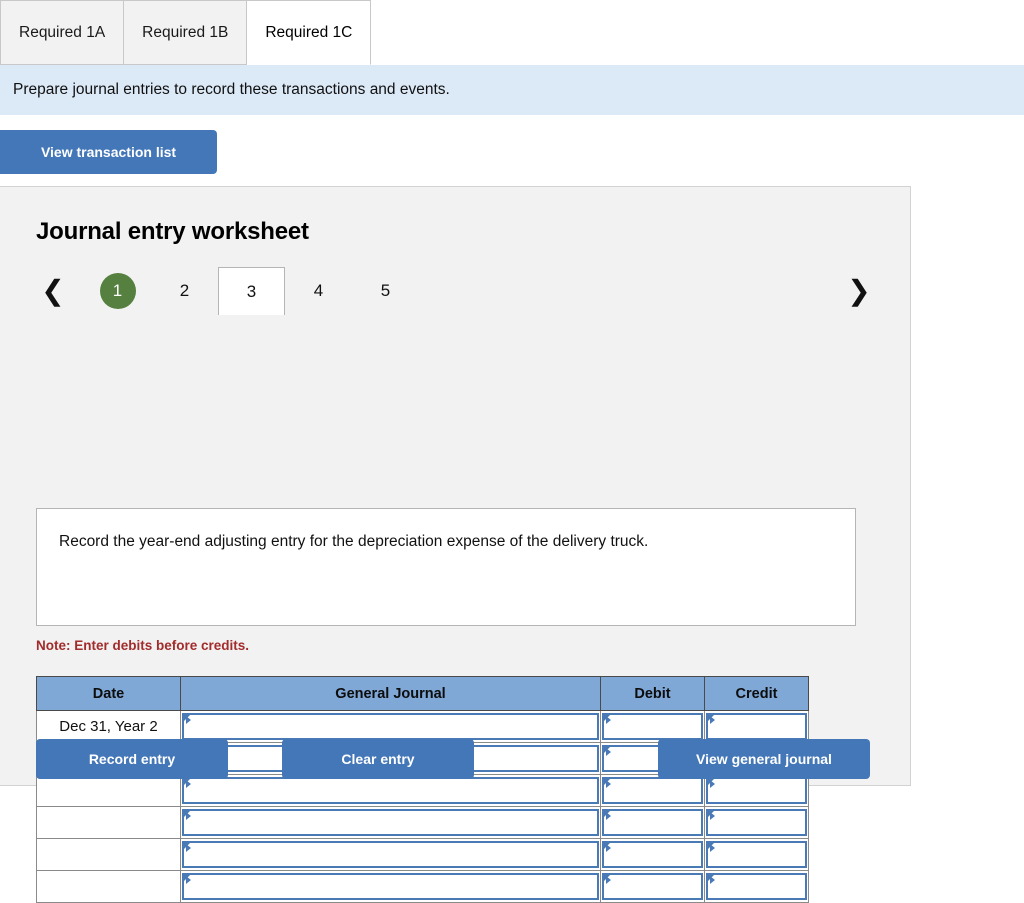 The image size is (1024, 903). Describe the element at coordinates (143, 645) in the screenshot. I see `debits-before-credits-note: Note: Enter debits before credits.` at that location.